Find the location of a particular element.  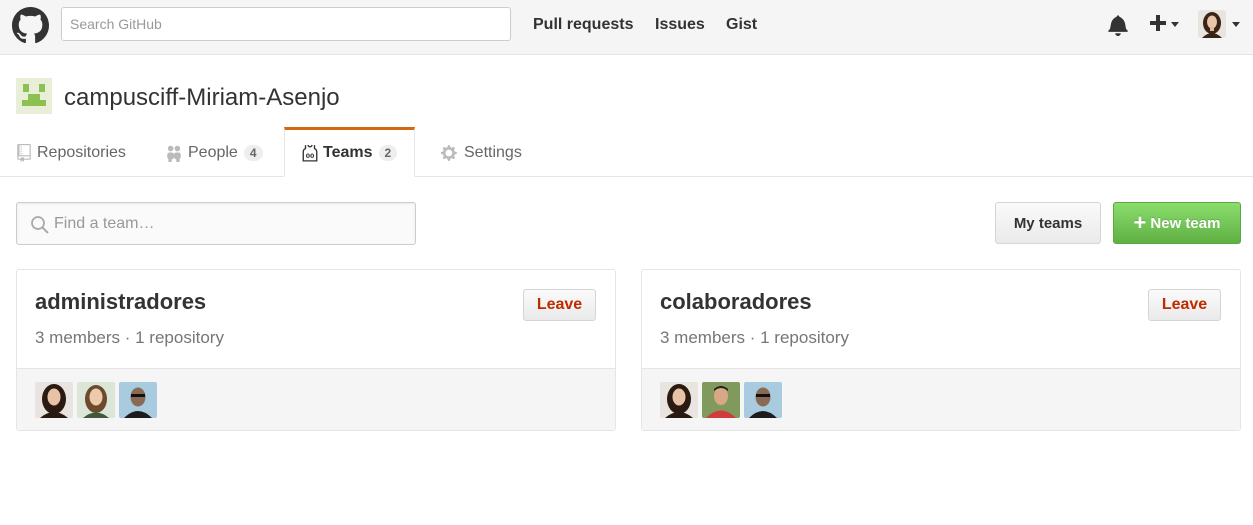

team-name: colaboradores is located at coordinates (736, 302).